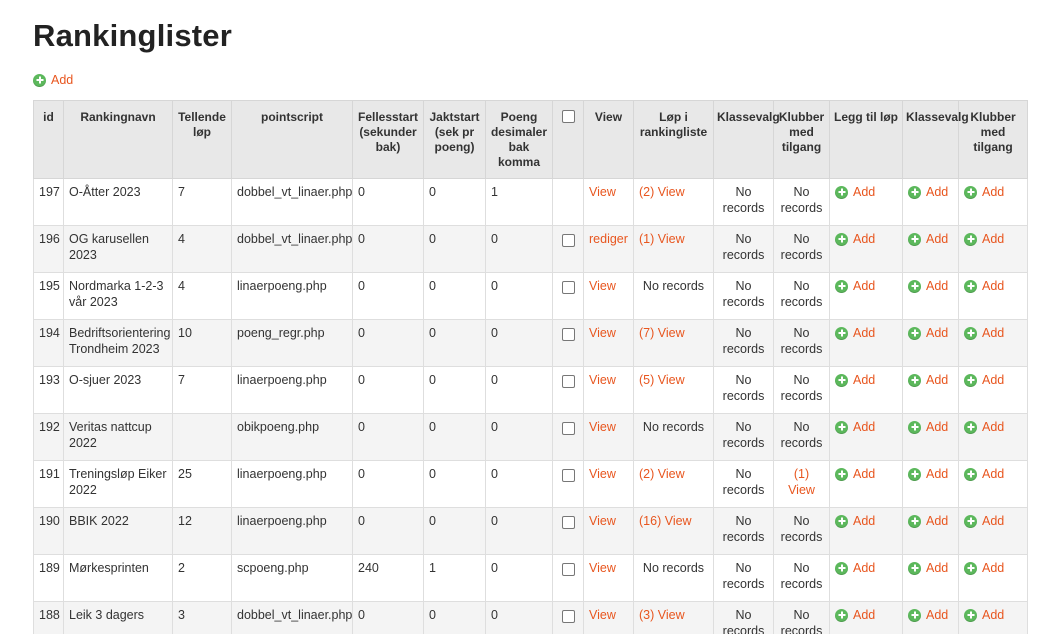  What do you see at coordinates (662, 239) in the screenshot?
I see `races-view-link: (1) View` at bounding box center [662, 239].